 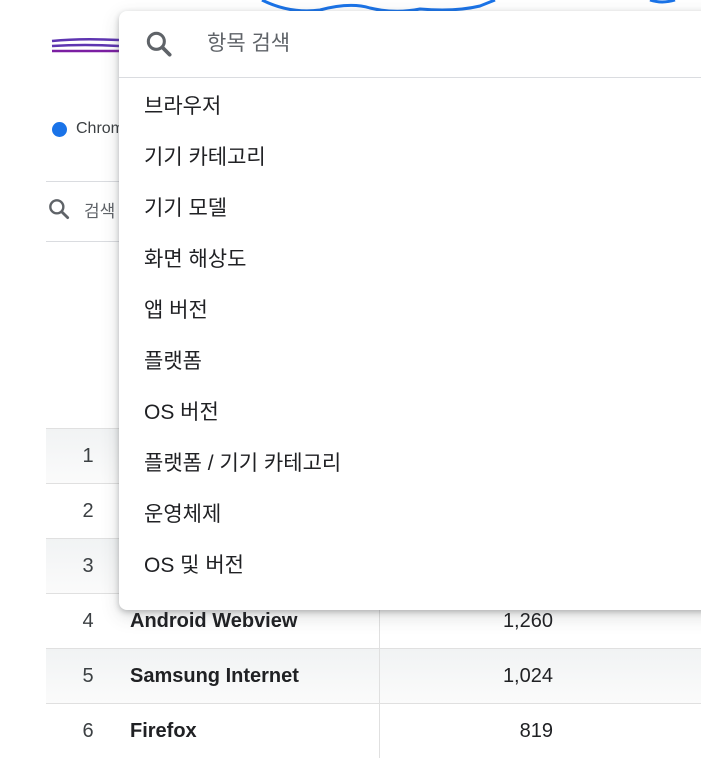 I want to click on row-name: Android Webview, so click(x=214, y=620).